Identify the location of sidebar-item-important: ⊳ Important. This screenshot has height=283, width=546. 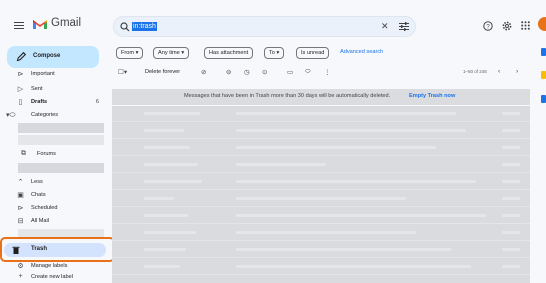
(54, 74).